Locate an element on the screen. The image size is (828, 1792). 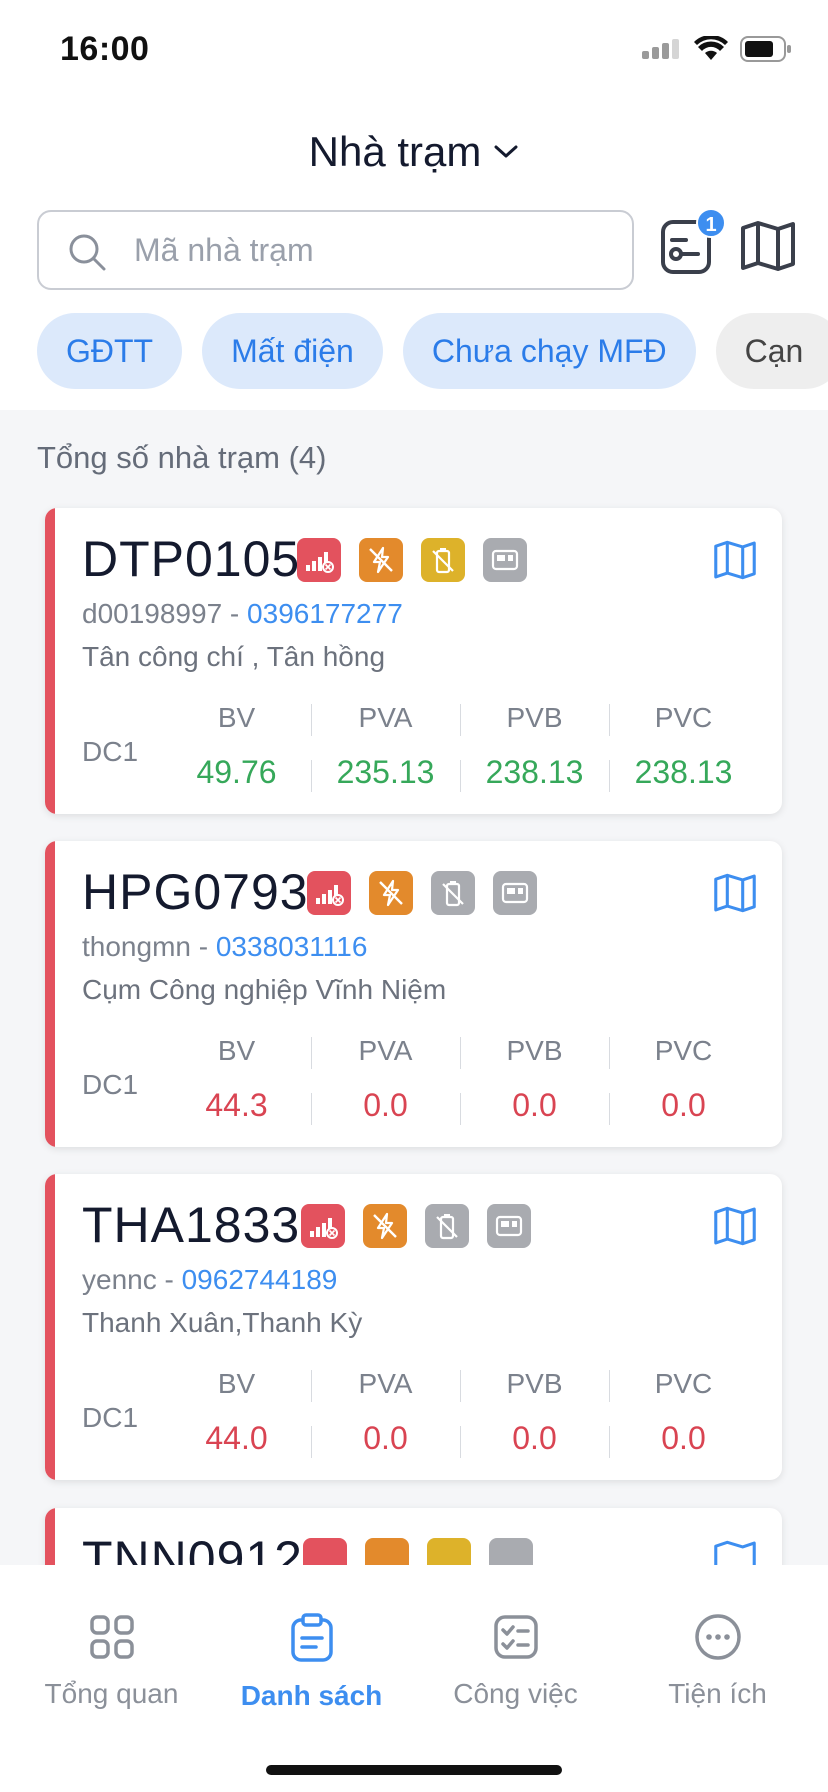
tab-label: Tổng quan is located at coordinates (111, 1693).